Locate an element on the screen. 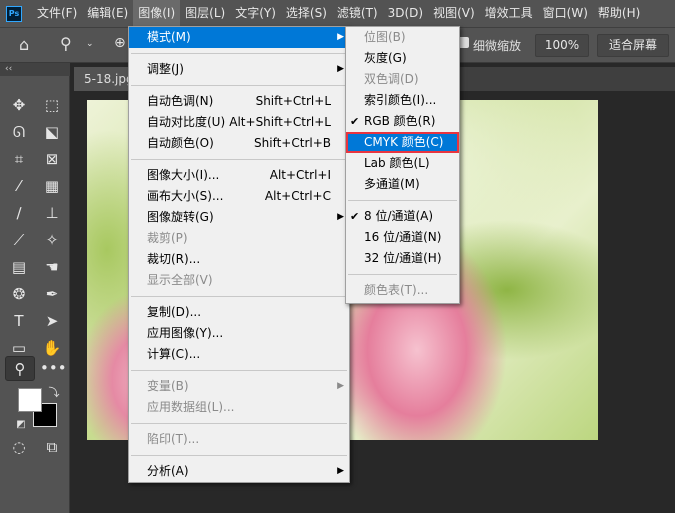  collapse-panel-icon: ‹‹ is located at coordinates (35, 69).